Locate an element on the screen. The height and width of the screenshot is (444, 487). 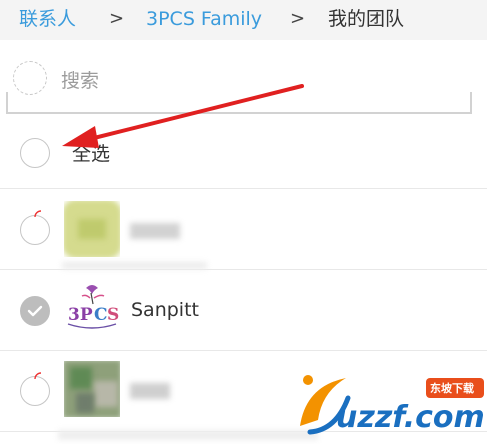
breadcrumb-3pcs-family: 3PCS Family is located at coordinates (204, 19).